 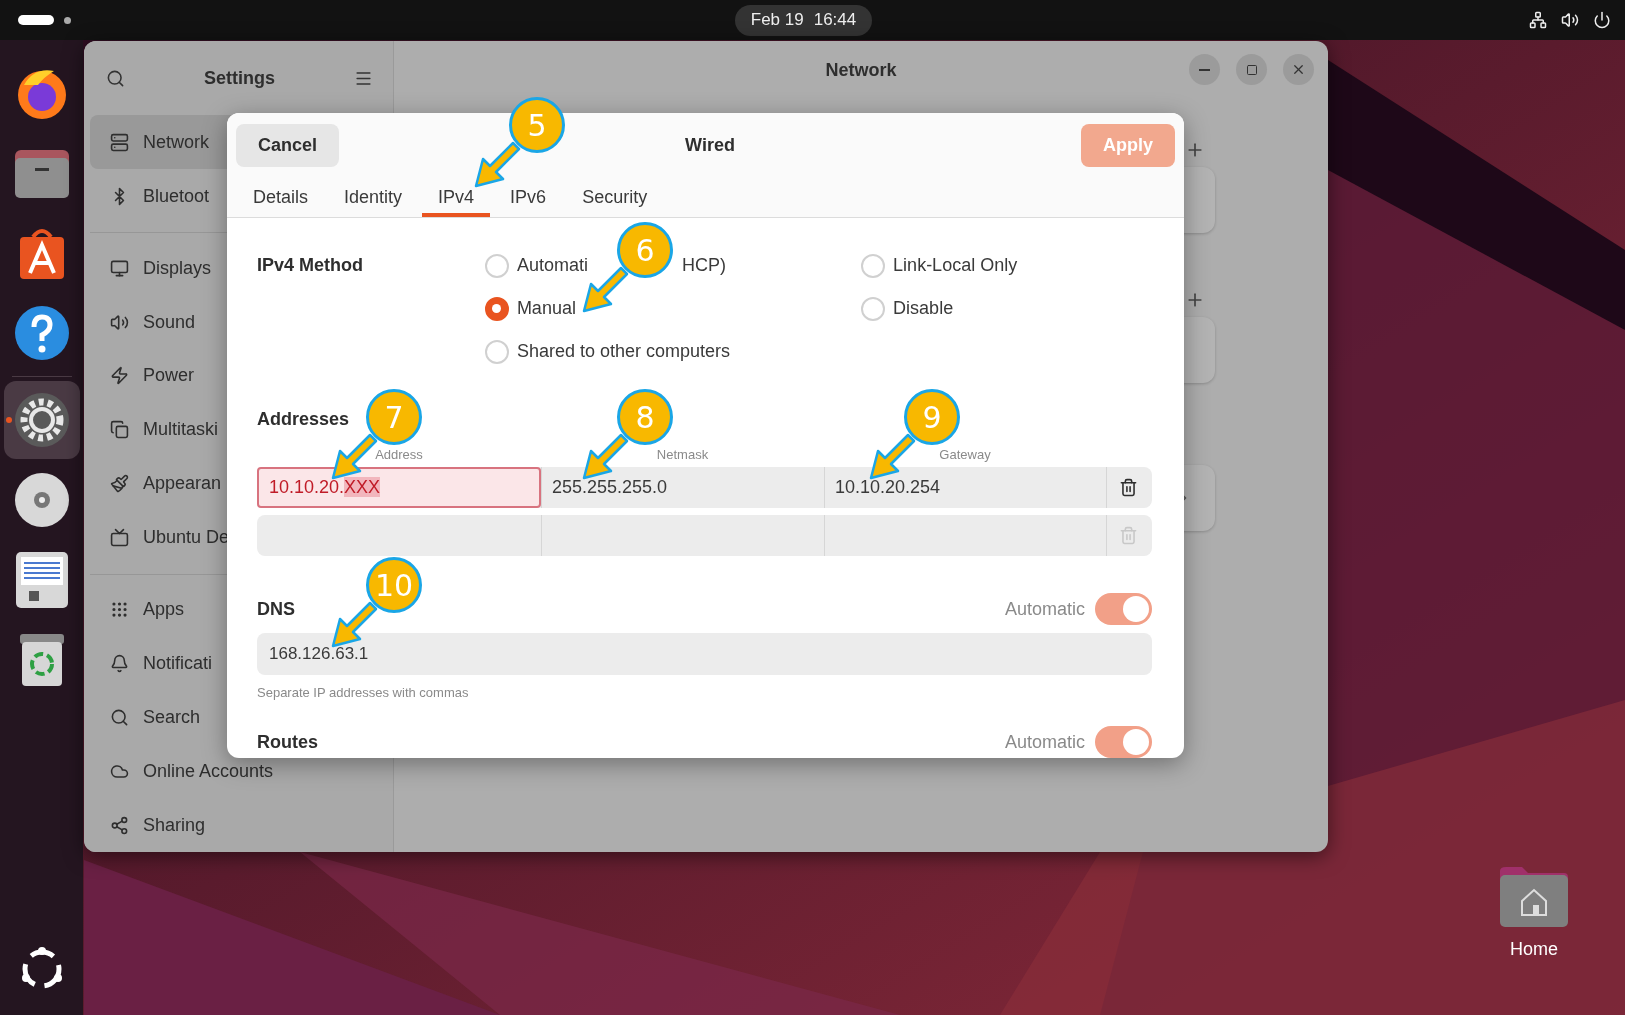 What do you see at coordinates (276, 609) in the screenshot?
I see `section-label: DNS` at bounding box center [276, 609].